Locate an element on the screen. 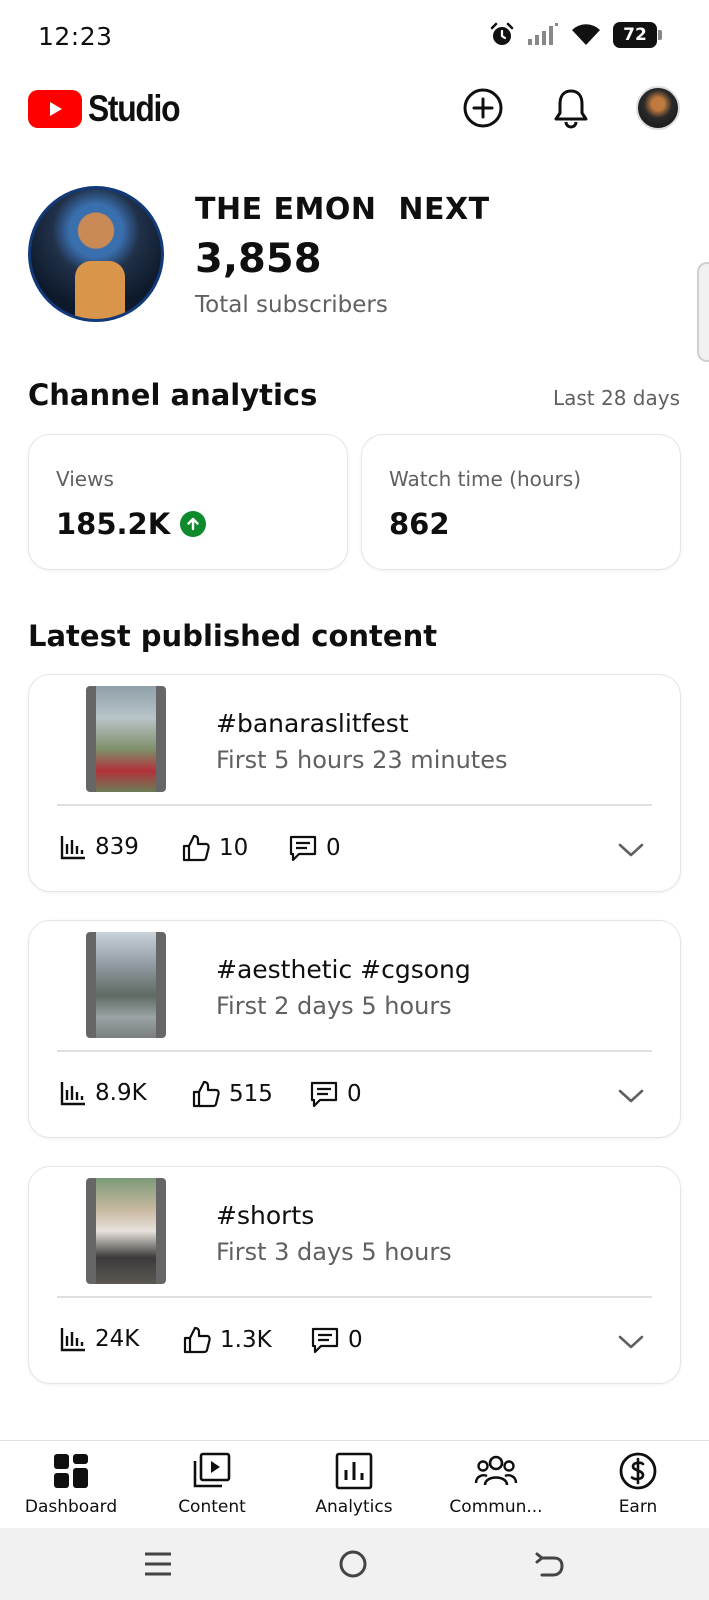 This screenshot has width=709, height=1600. app-header: Studio is located at coordinates (354, 112).